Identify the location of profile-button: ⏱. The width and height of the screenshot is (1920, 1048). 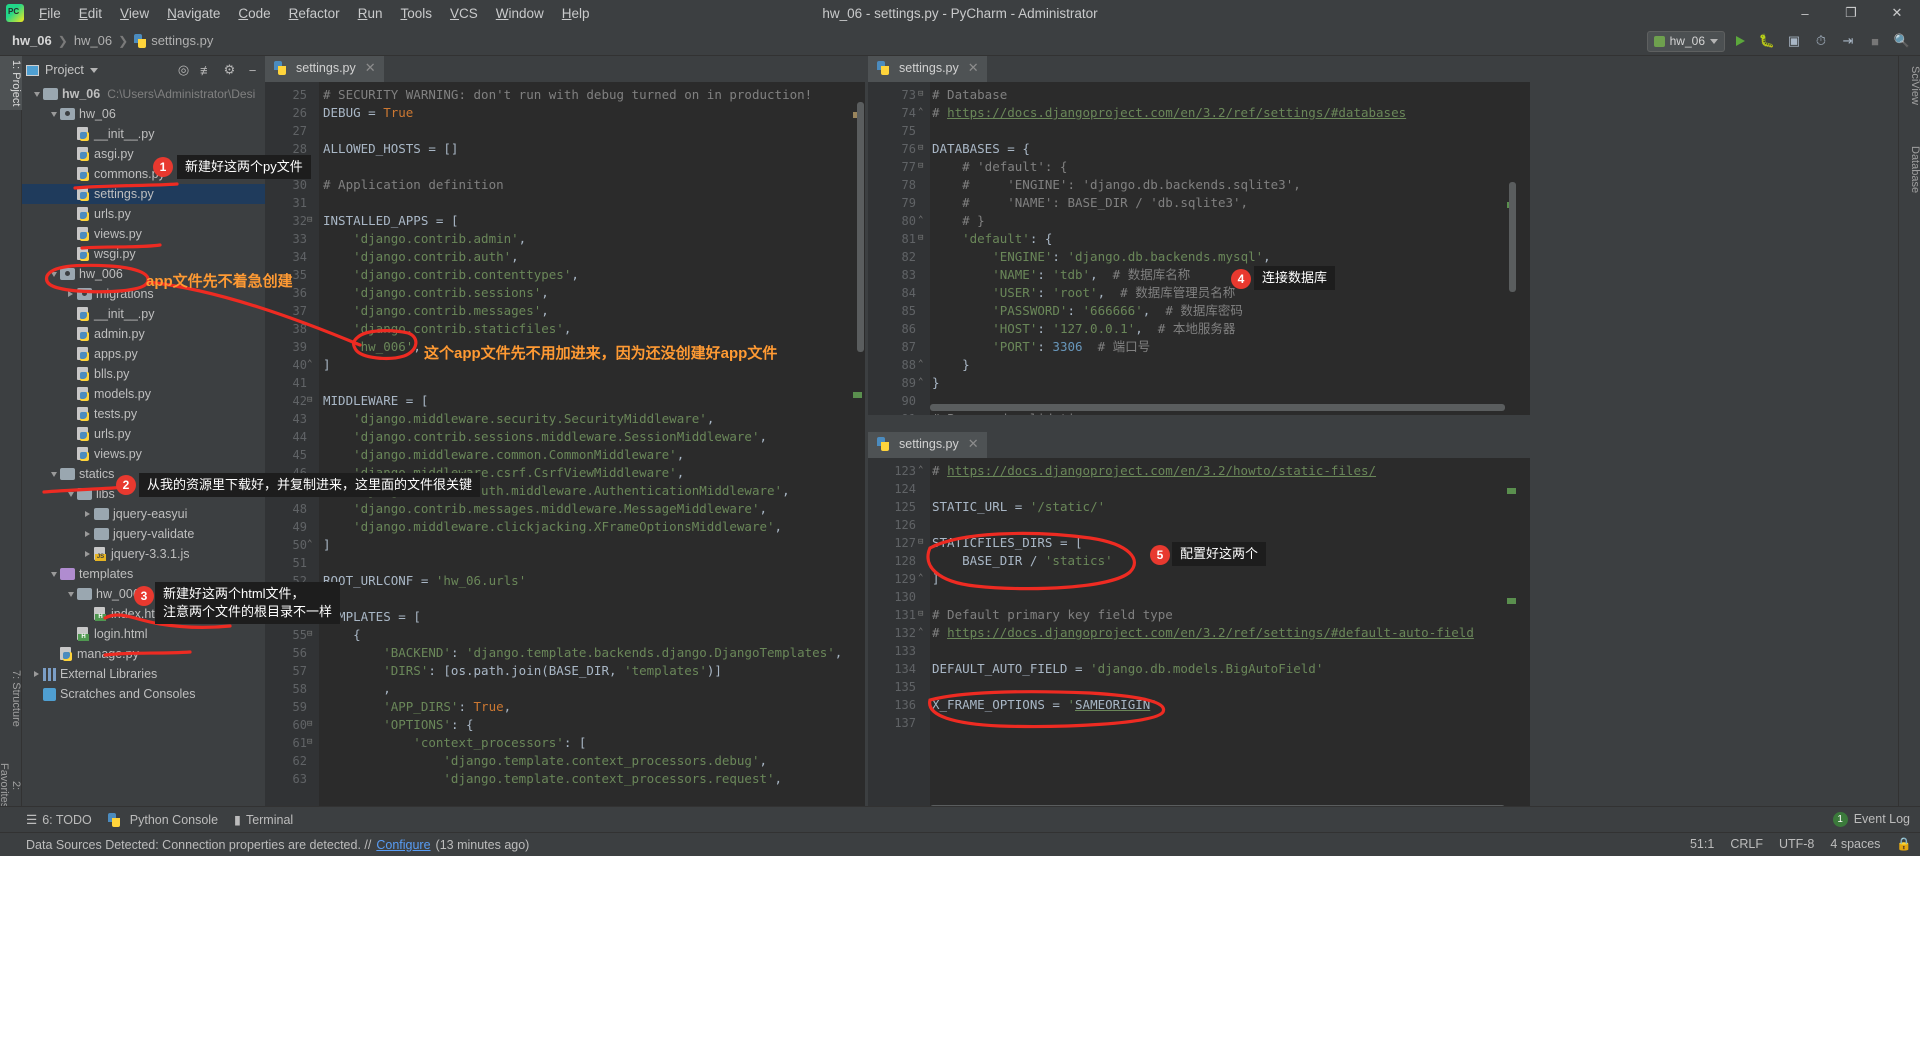
(1821, 41).